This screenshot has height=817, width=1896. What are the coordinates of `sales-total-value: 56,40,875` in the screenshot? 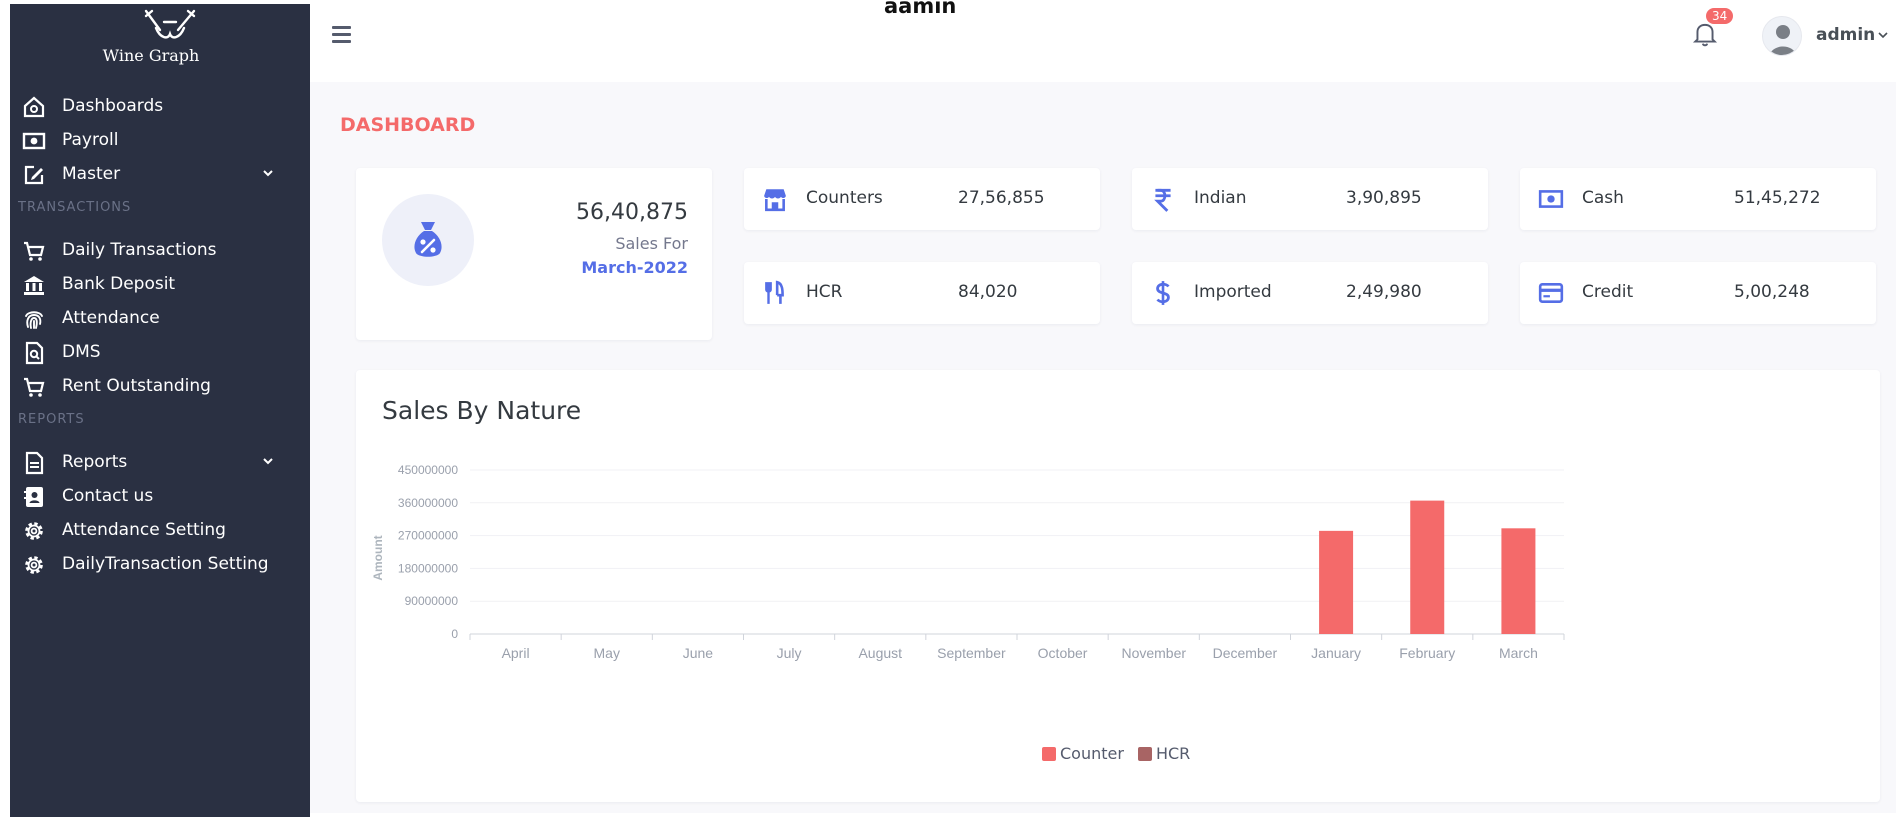 It's located at (632, 212).